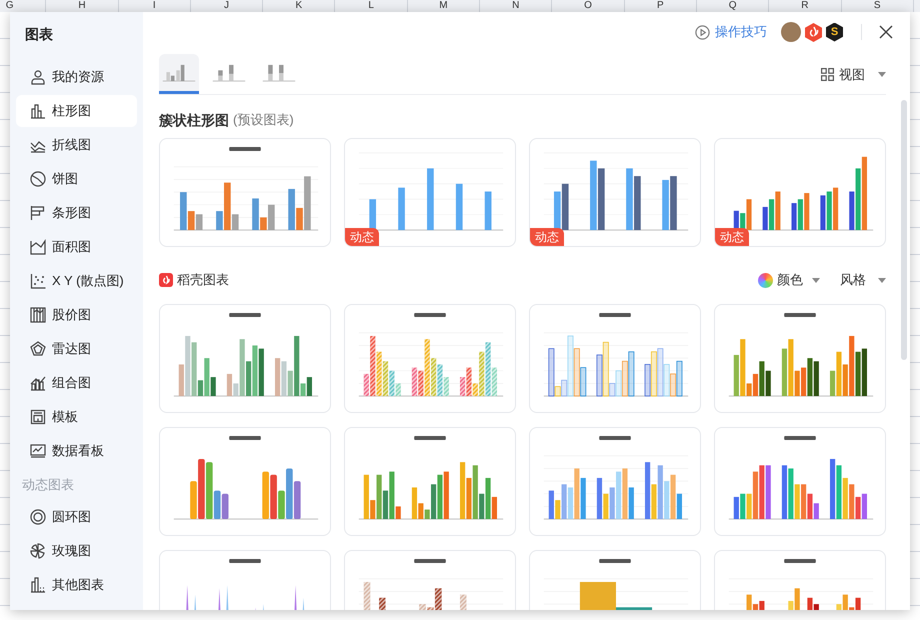  I want to click on sidebar-item: 数据看板, so click(76, 451).